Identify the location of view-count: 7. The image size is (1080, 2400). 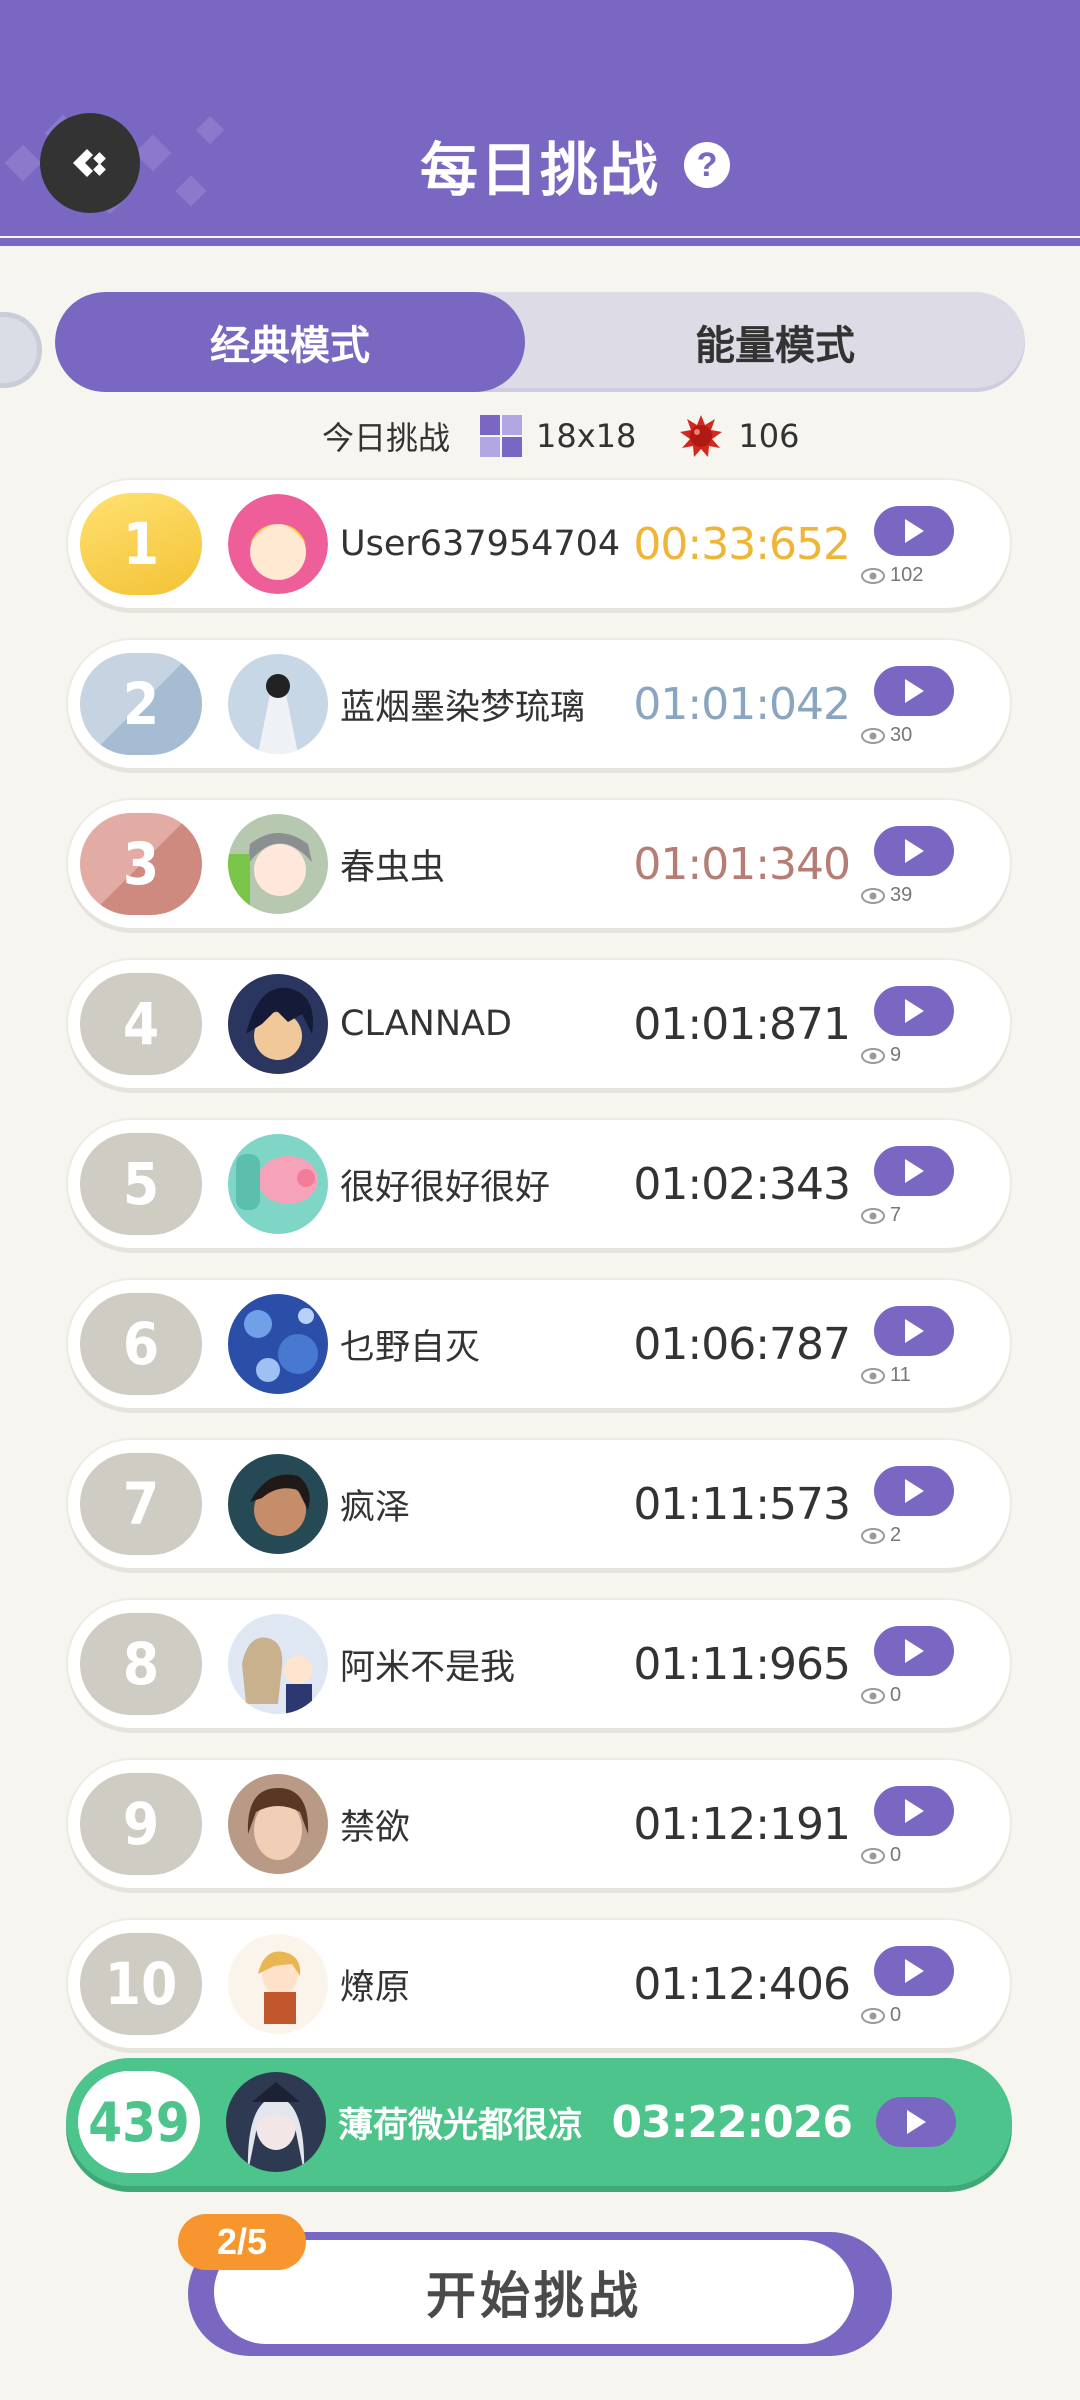
(910, 1215).